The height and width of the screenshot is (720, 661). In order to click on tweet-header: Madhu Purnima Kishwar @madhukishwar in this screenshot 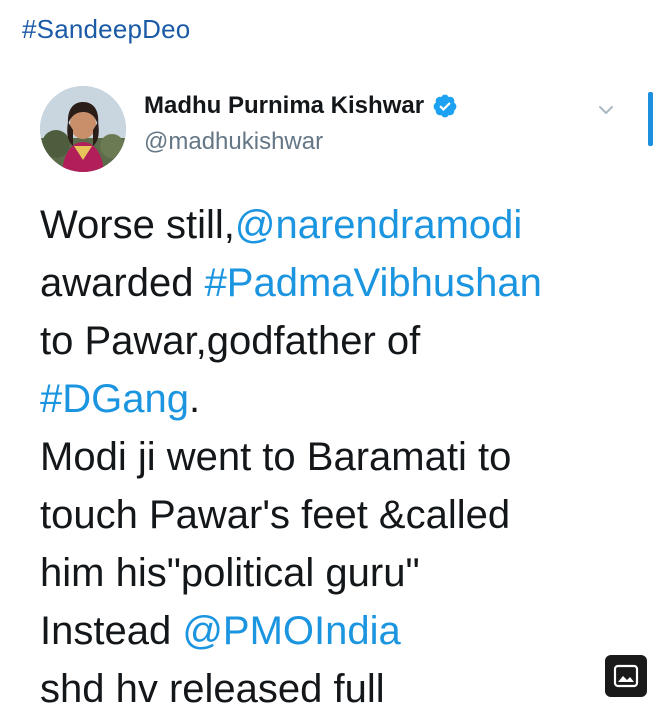, I will do `click(340, 131)`.